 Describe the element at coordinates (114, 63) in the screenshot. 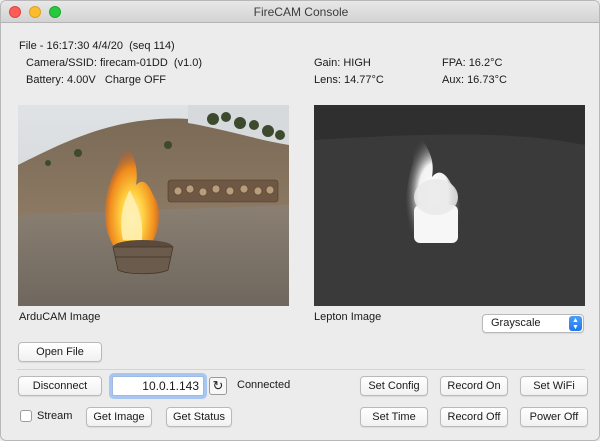

I see `camera-ssid-text: Camera/SSID: firecam-01DD (v1.0)` at that location.